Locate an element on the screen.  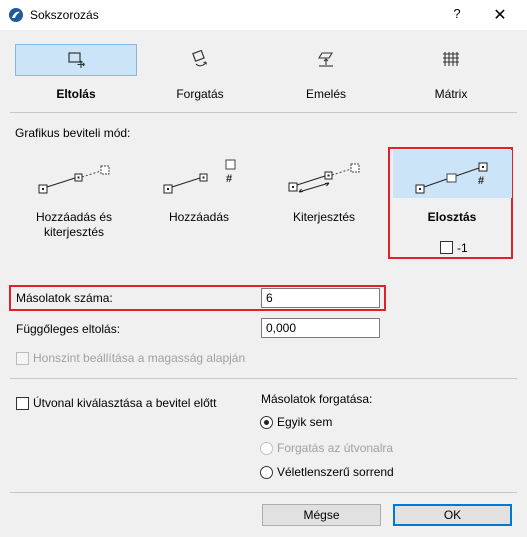
mode-add-extend-label: Hozzáadás és kiterjesztés is located at coordinates (74, 224).